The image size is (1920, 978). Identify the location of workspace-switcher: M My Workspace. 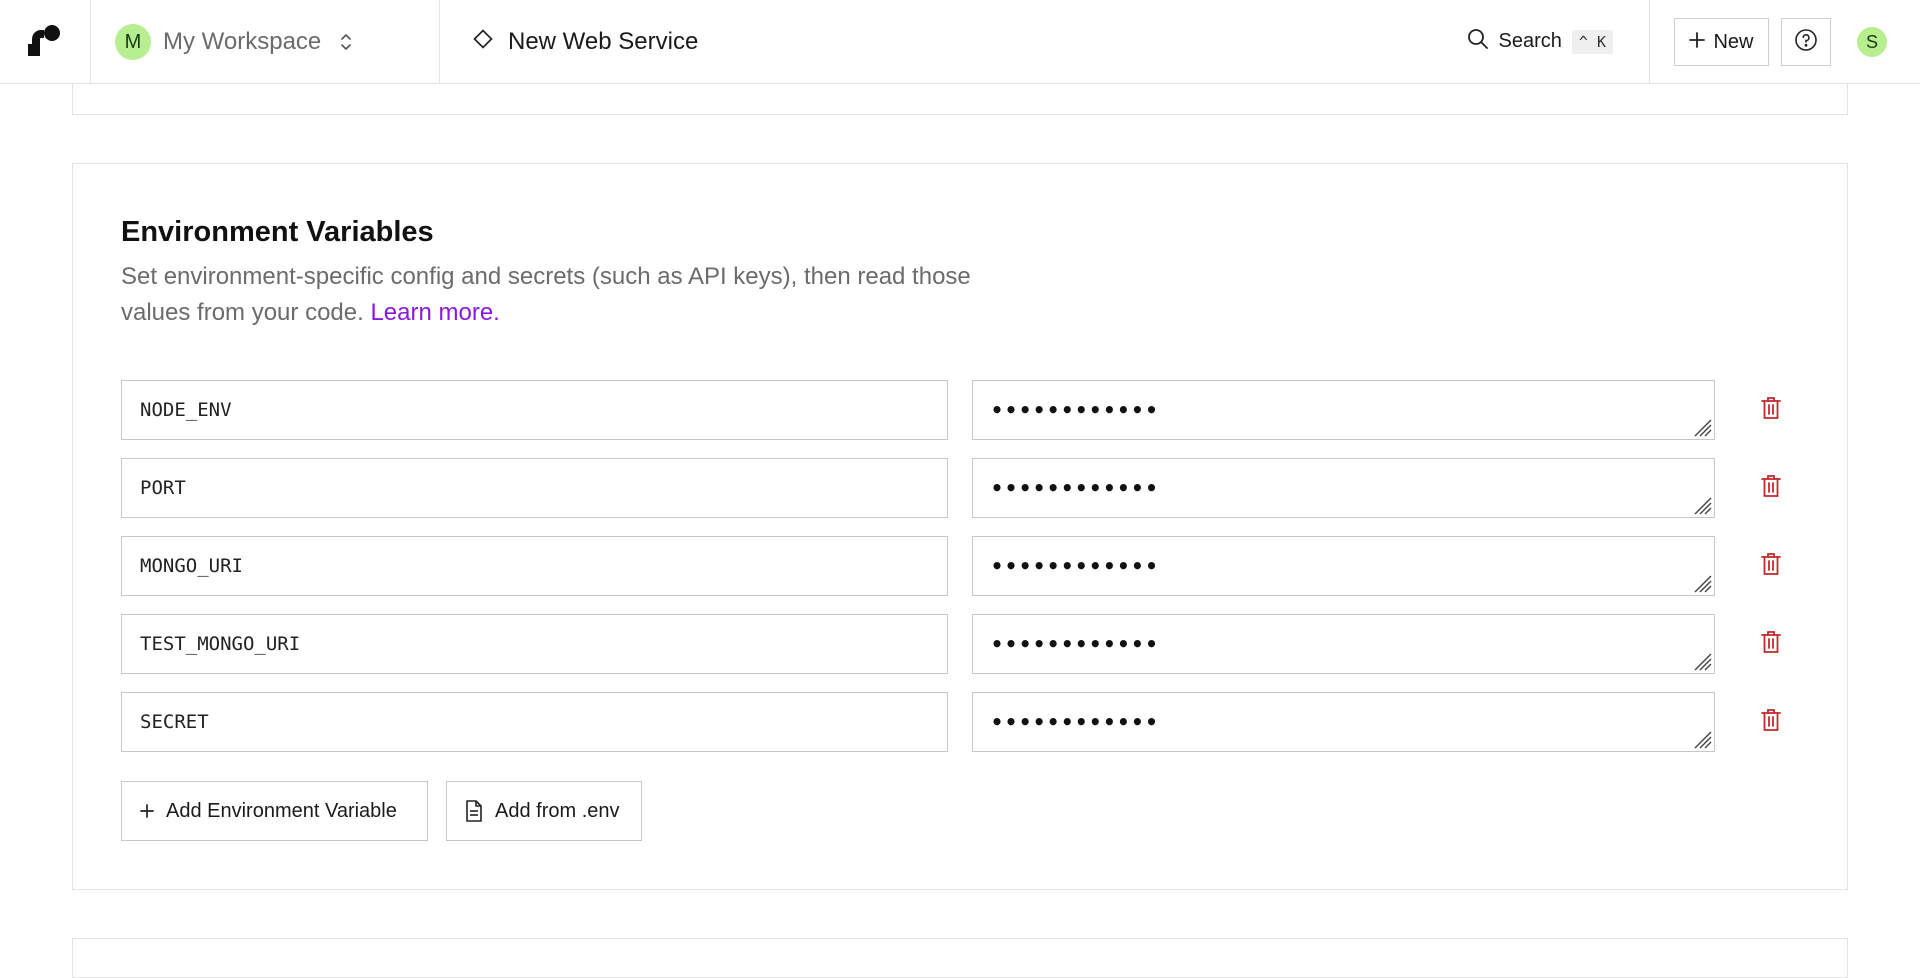
(265, 42).